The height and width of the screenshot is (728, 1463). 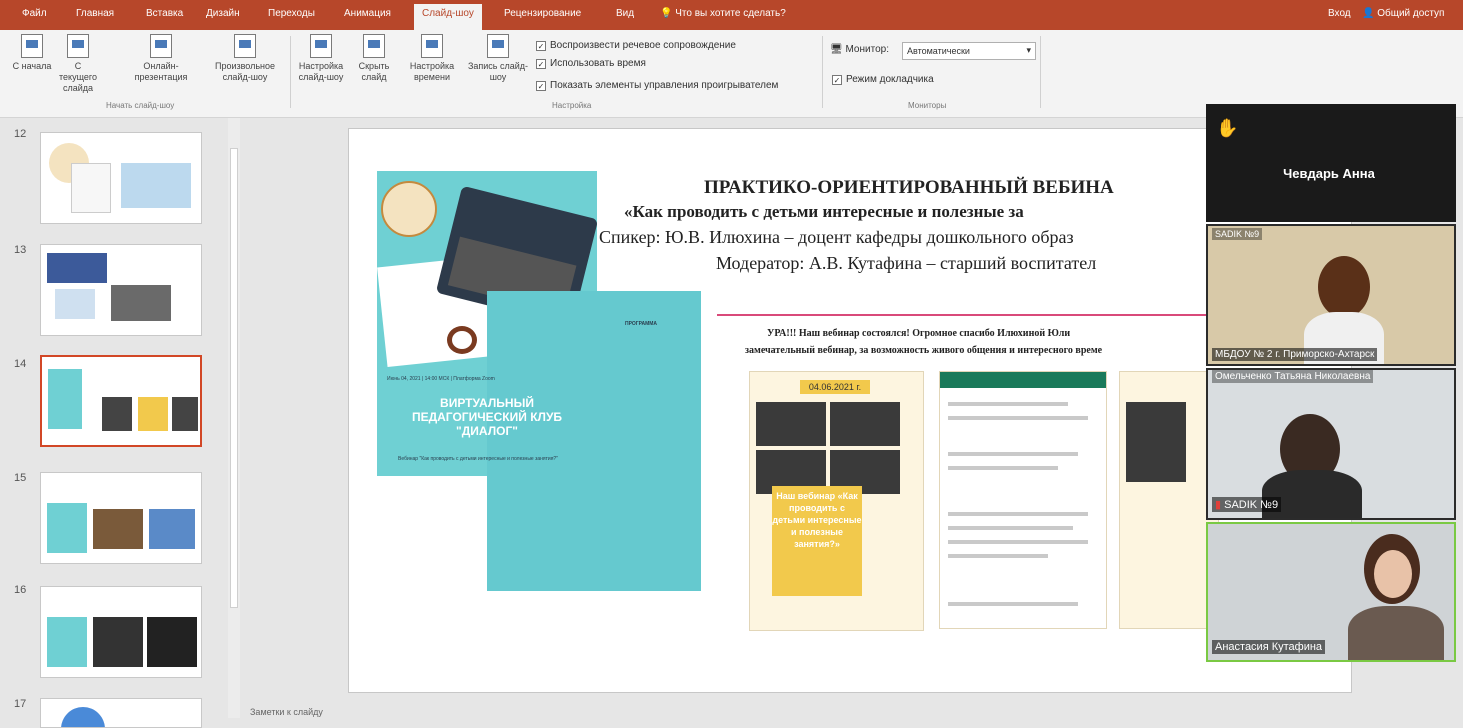 What do you see at coordinates (890, 79) in the screenshot?
I see `presenter-view-label: Режим докладчика` at bounding box center [890, 79].